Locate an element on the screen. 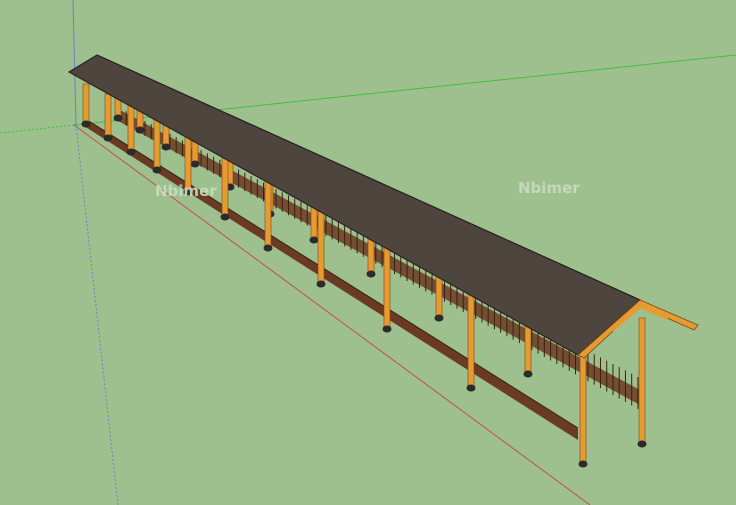 The width and height of the screenshot is (736, 505). watermark-left: Nbimer is located at coordinates (186, 191).